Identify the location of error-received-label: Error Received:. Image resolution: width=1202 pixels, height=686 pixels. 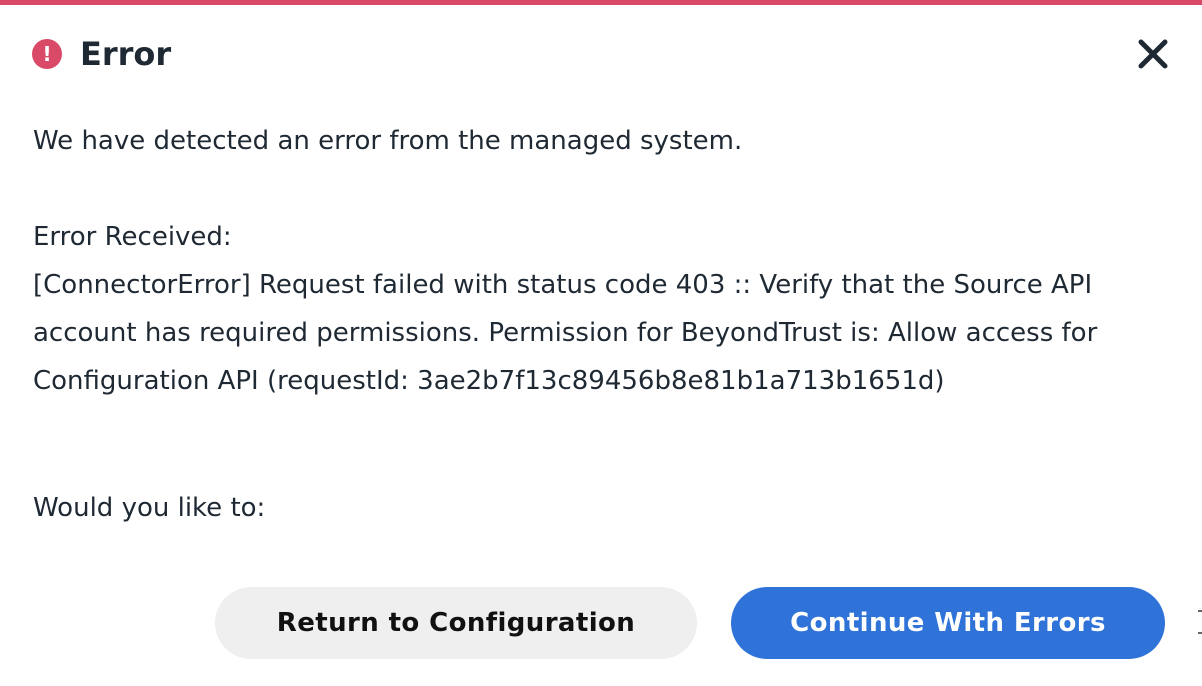
(132, 237).